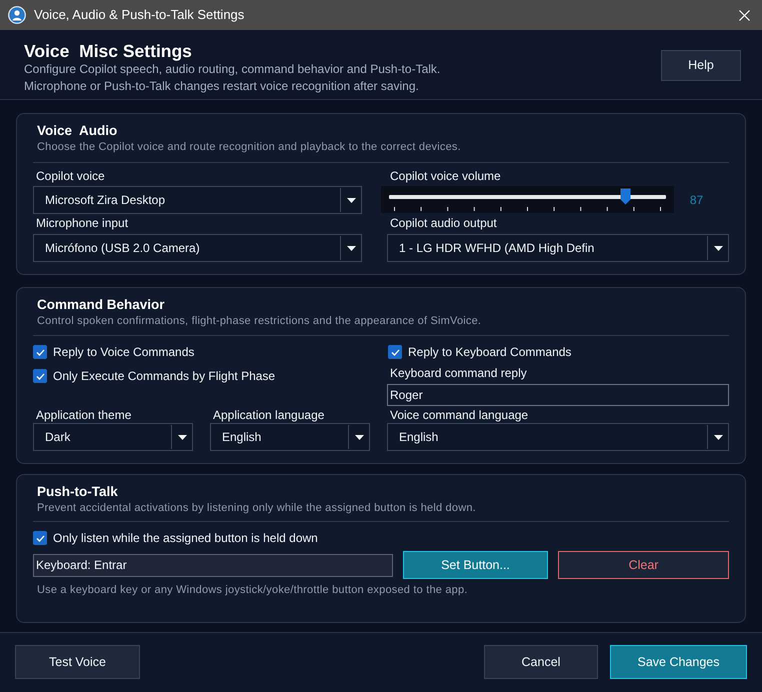 This screenshot has width=762, height=692. Describe the element at coordinates (558, 248) in the screenshot. I see `dropdown: 1 - LG HDR WFHD (AMD High Defin` at that location.